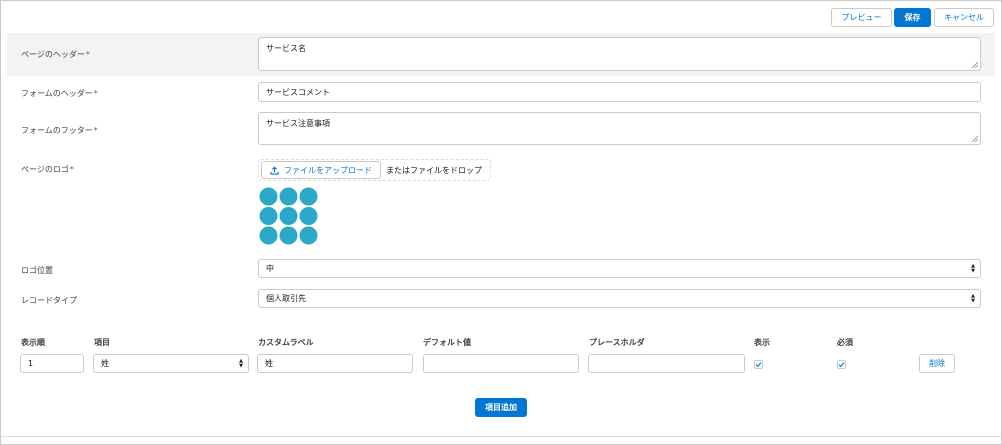 This screenshot has width=1002, height=445. Describe the element at coordinates (286, 48) in the screenshot. I see `page-header-value: サービス名` at that location.